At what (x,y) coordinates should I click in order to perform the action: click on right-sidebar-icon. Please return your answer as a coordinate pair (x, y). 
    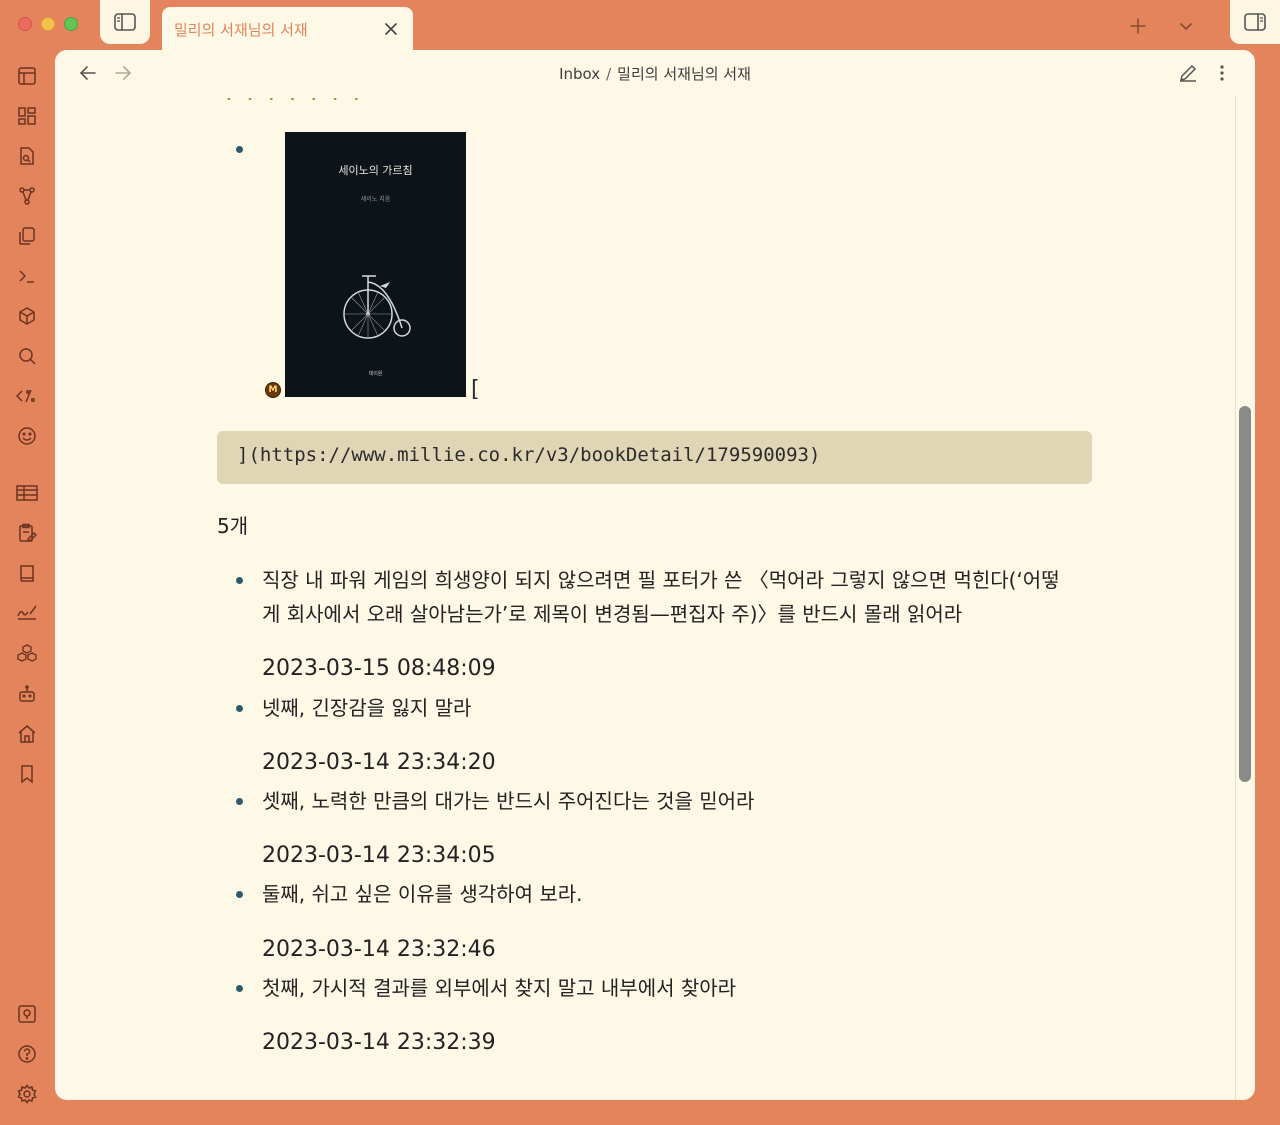
    Looking at the image, I should click on (1255, 22).